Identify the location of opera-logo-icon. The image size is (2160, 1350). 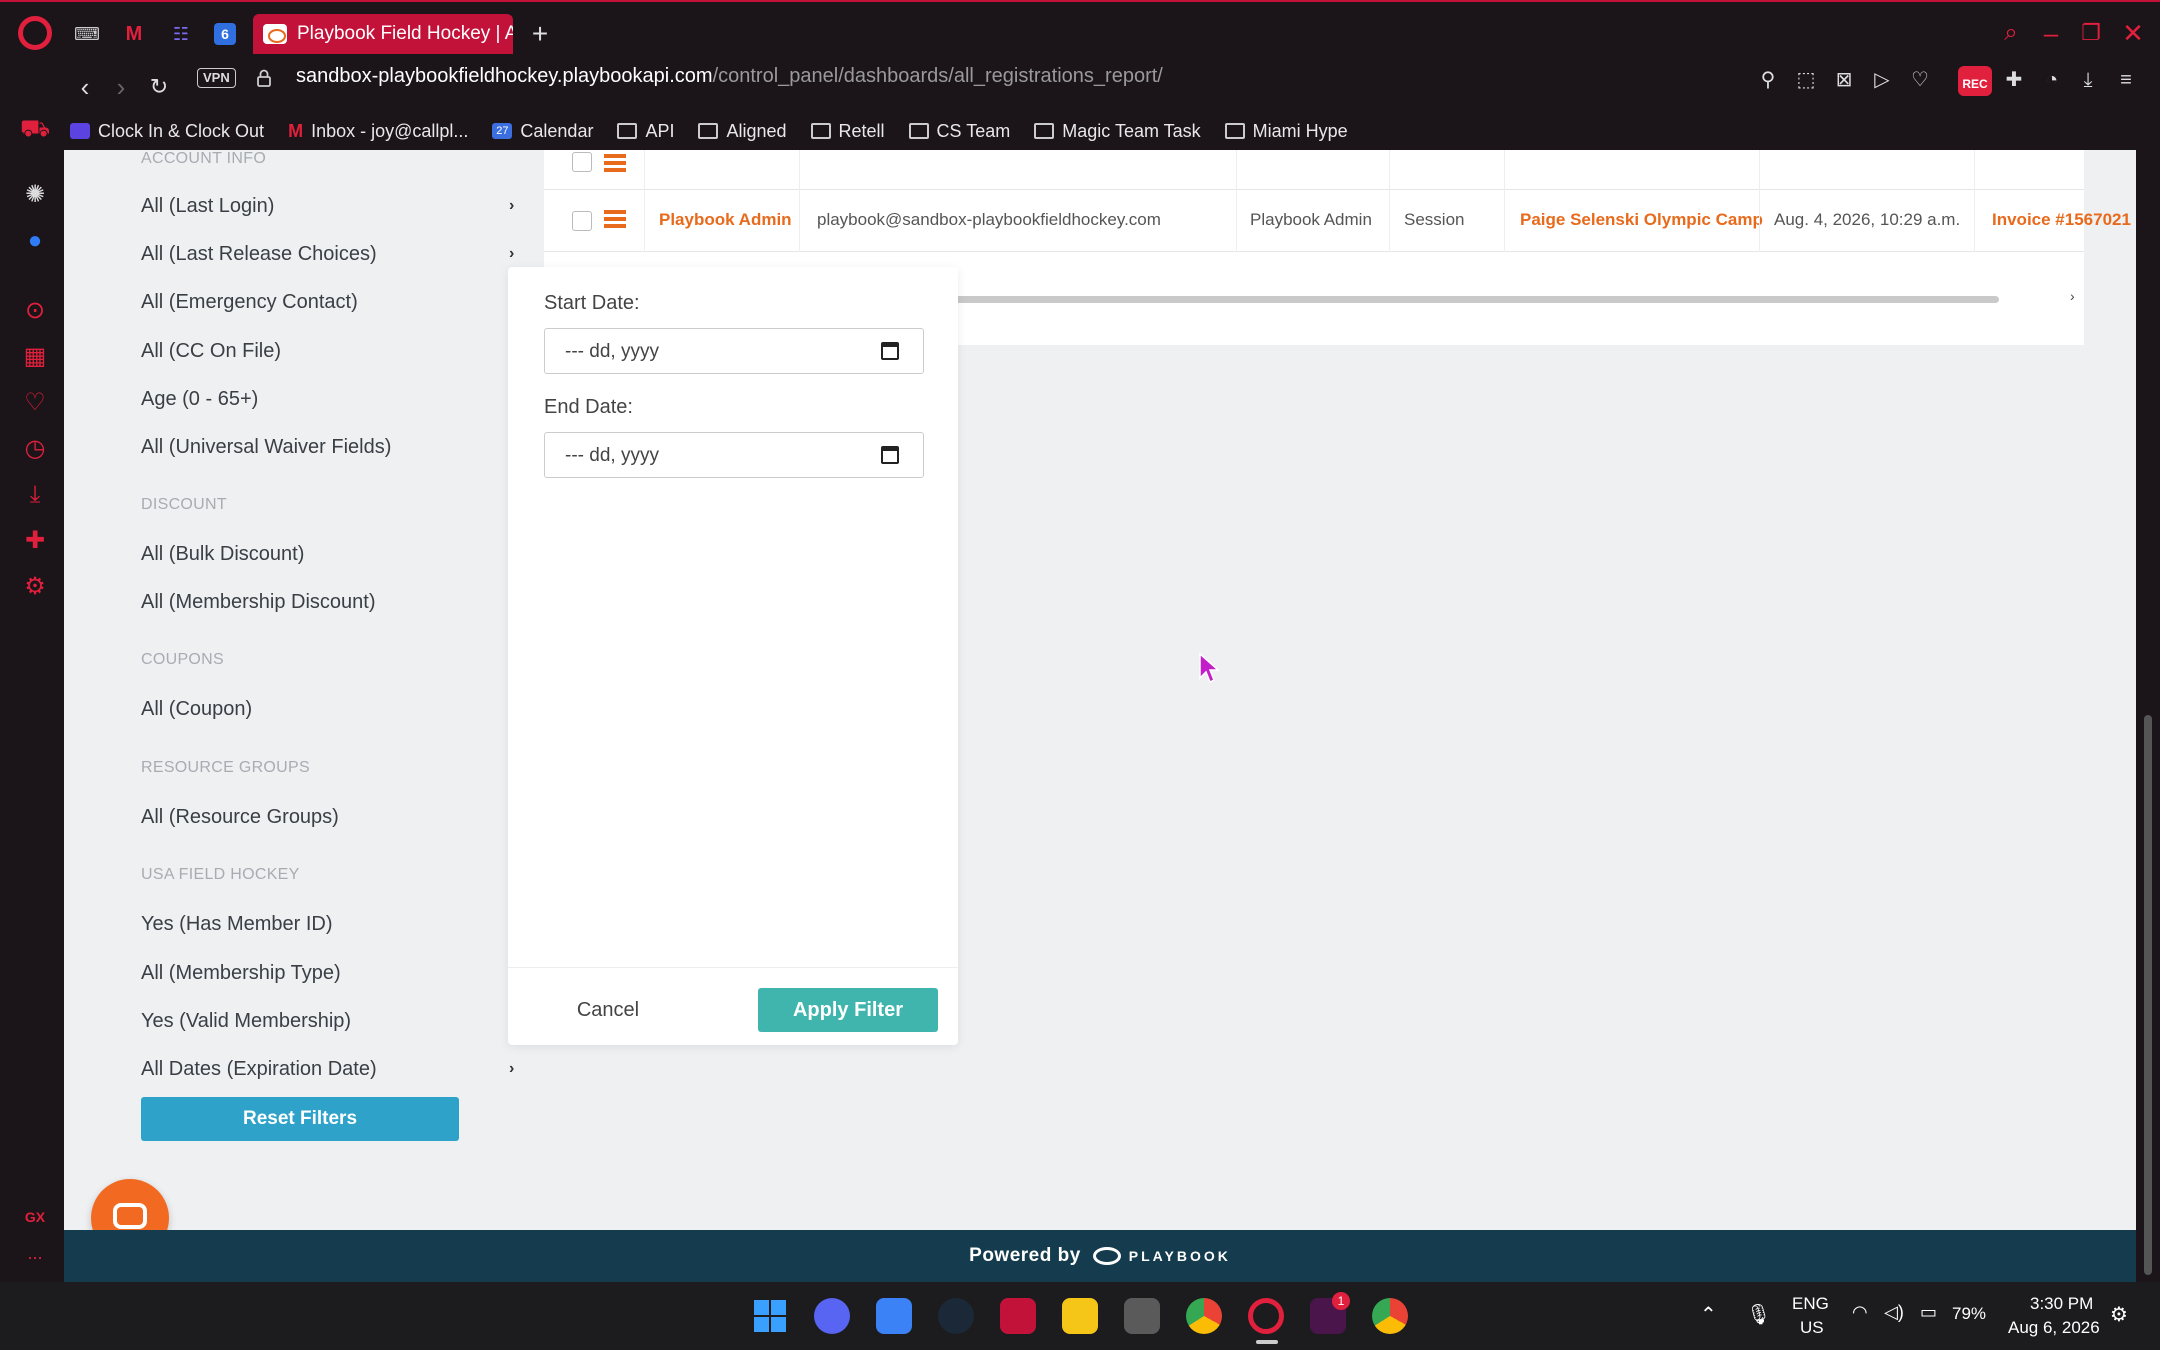
(35, 33).